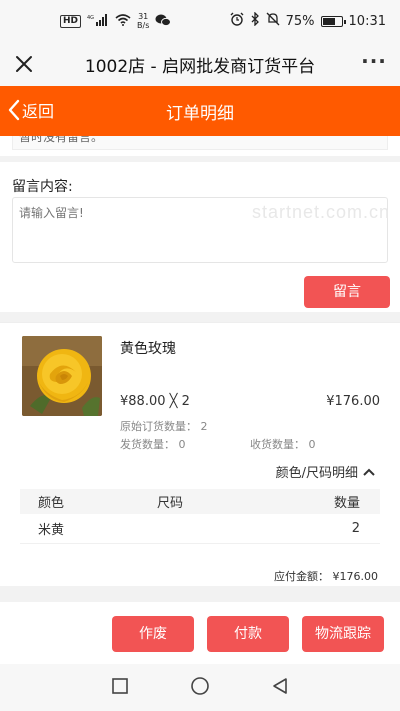  Describe the element at coordinates (200, 21) in the screenshot. I see `status-bar: HD 4G 31 B/s 75% 10:31` at that location.